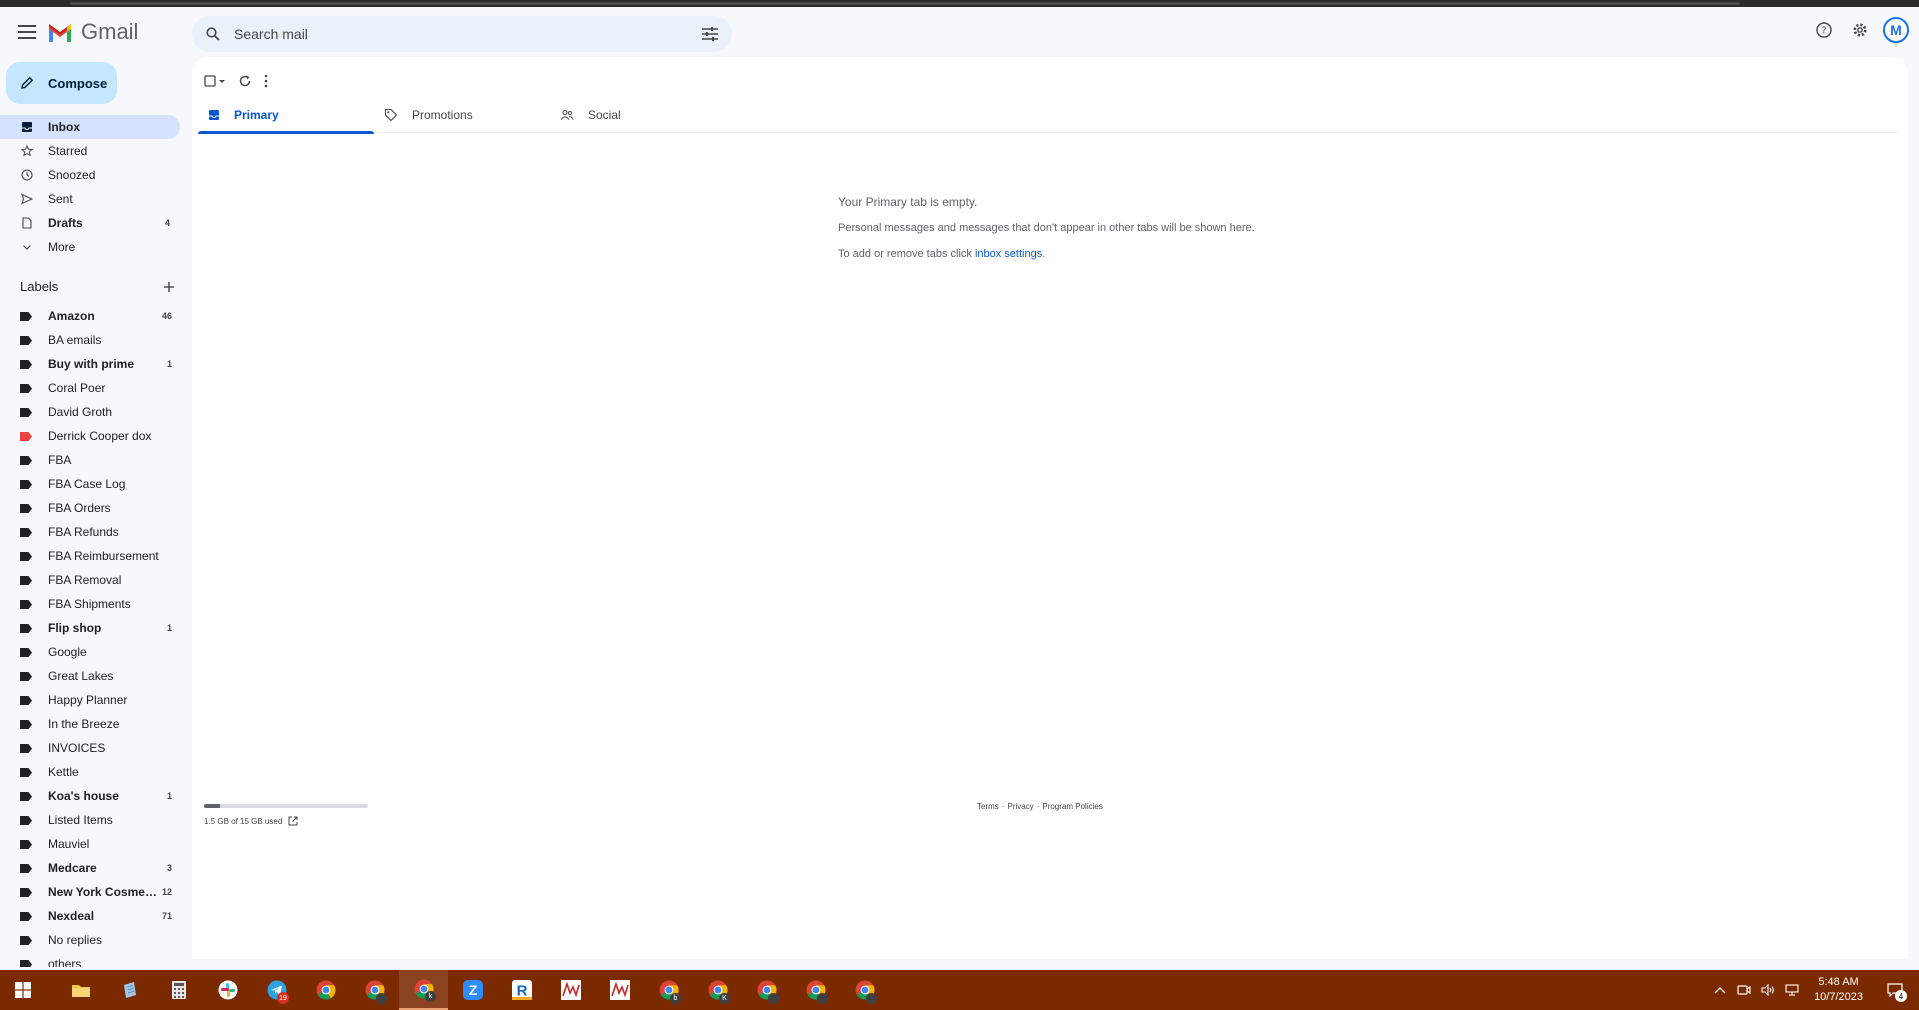 The image size is (1919, 1010). What do you see at coordinates (668, 990) in the screenshot?
I see `taskbar-app-button: b` at bounding box center [668, 990].